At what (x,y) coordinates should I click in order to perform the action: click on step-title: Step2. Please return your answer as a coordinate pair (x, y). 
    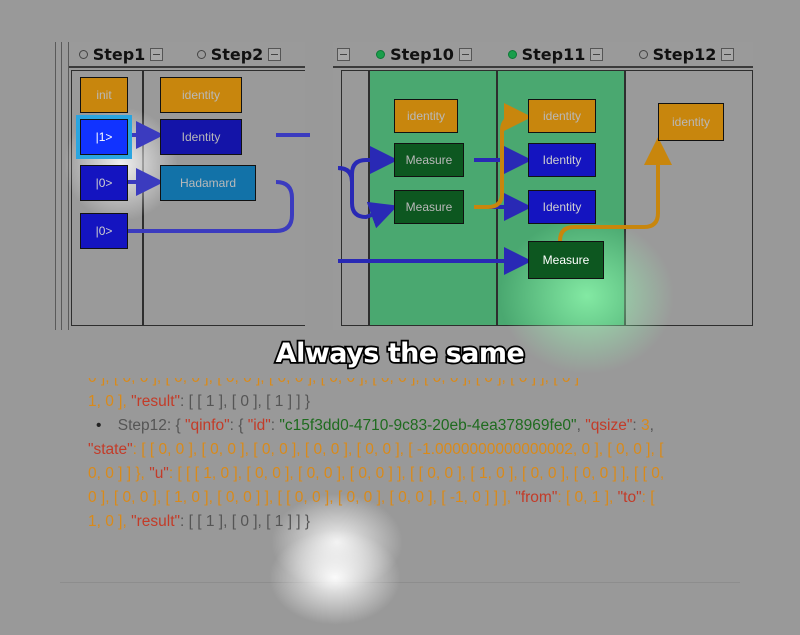
    Looking at the image, I should click on (237, 54).